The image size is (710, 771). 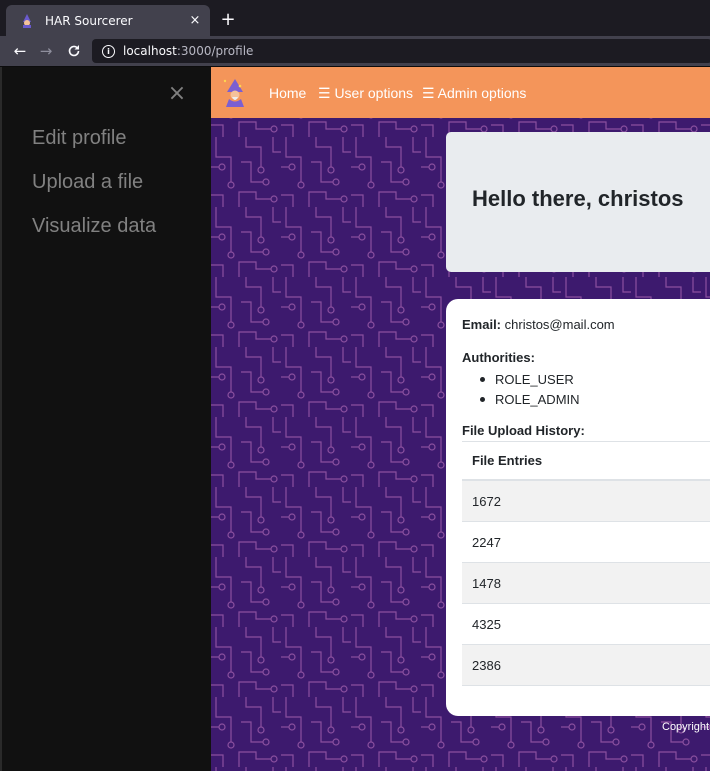 I want to click on footer-copyright: Copyright, so click(x=686, y=727).